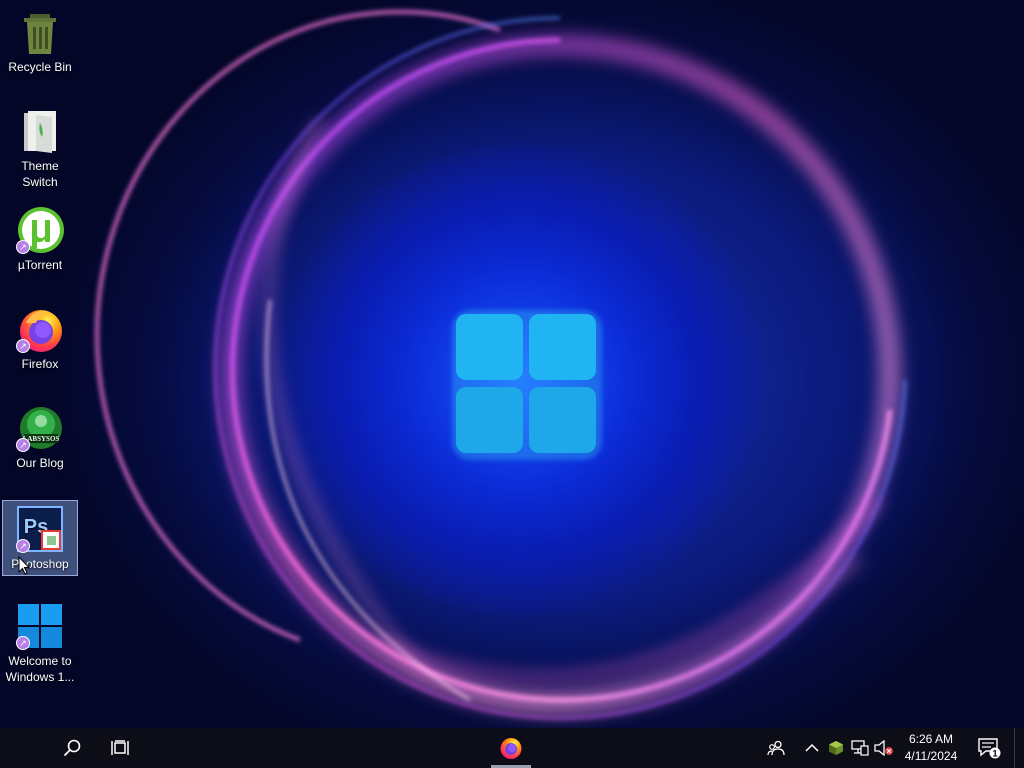 The height and width of the screenshot is (768, 1024). I want to click on search-icon, so click(72, 748).